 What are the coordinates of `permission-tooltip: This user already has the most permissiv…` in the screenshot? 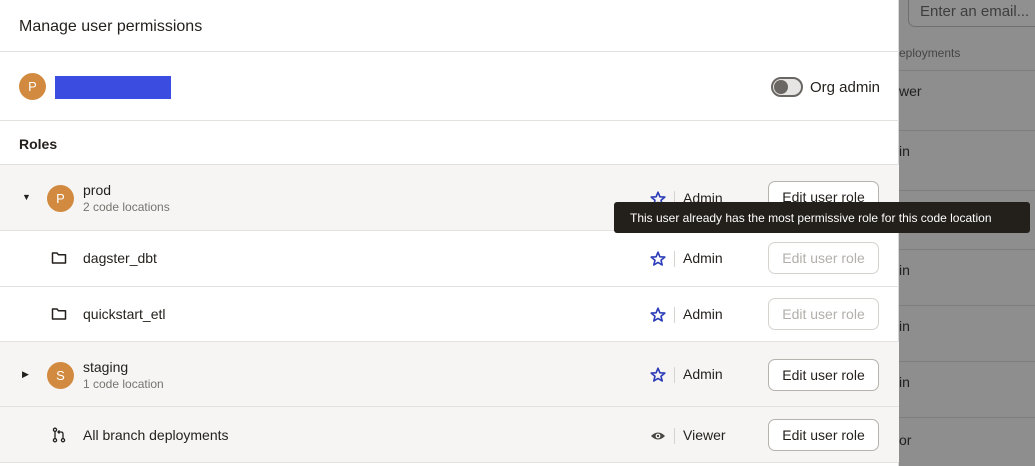 It's located at (822, 217).